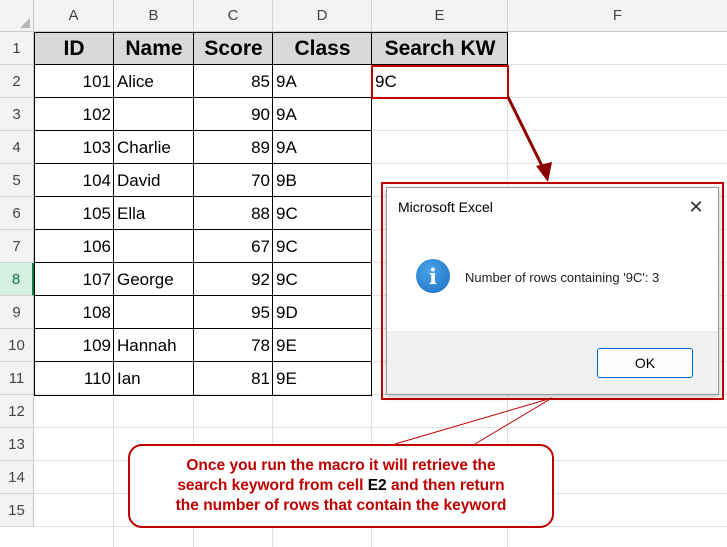 This screenshot has height=547, width=727. What do you see at coordinates (154, 81) in the screenshot?
I see `cell-name: Alice` at bounding box center [154, 81].